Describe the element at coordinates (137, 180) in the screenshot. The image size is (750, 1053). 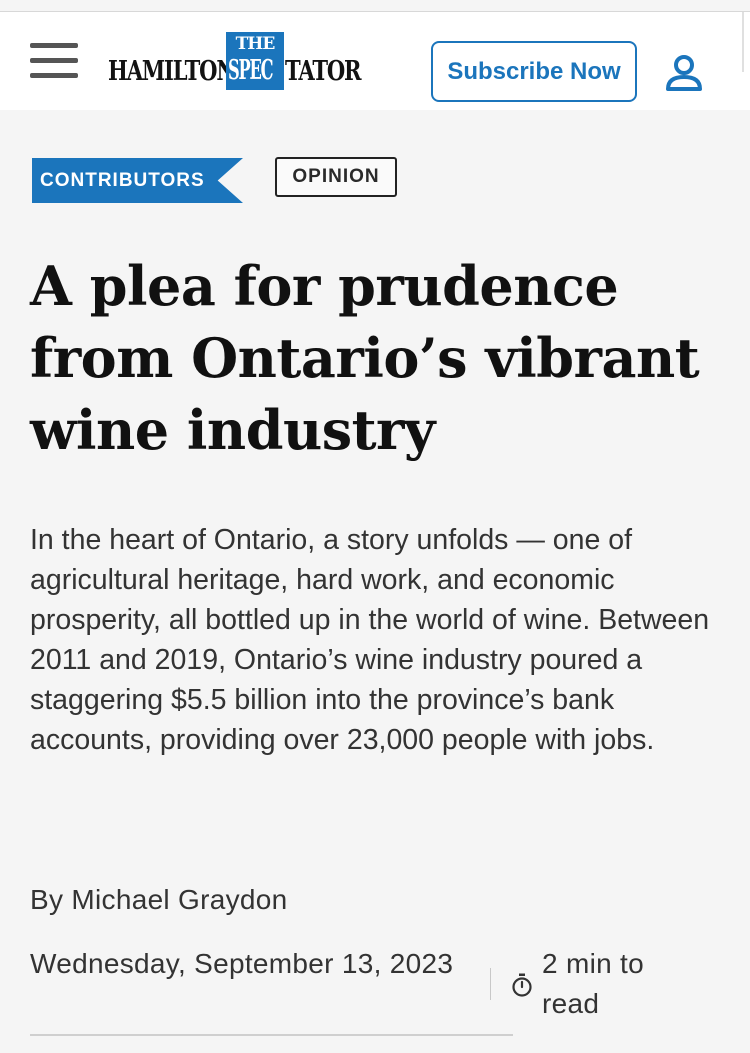
I see `section-tag-contributors: CONTRIBUTORS` at that location.